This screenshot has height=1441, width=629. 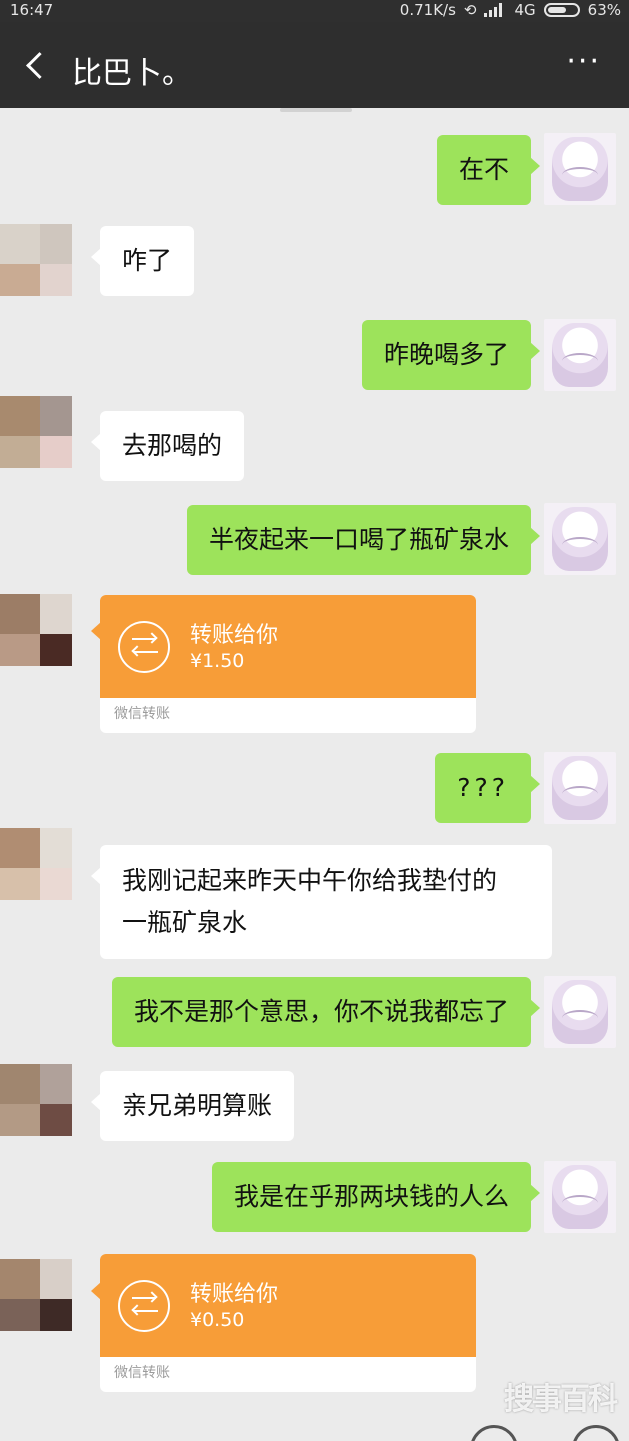 What do you see at coordinates (167, 446) in the screenshot?
I see `message-bubble-received: 去那喝的` at bounding box center [167, 446].